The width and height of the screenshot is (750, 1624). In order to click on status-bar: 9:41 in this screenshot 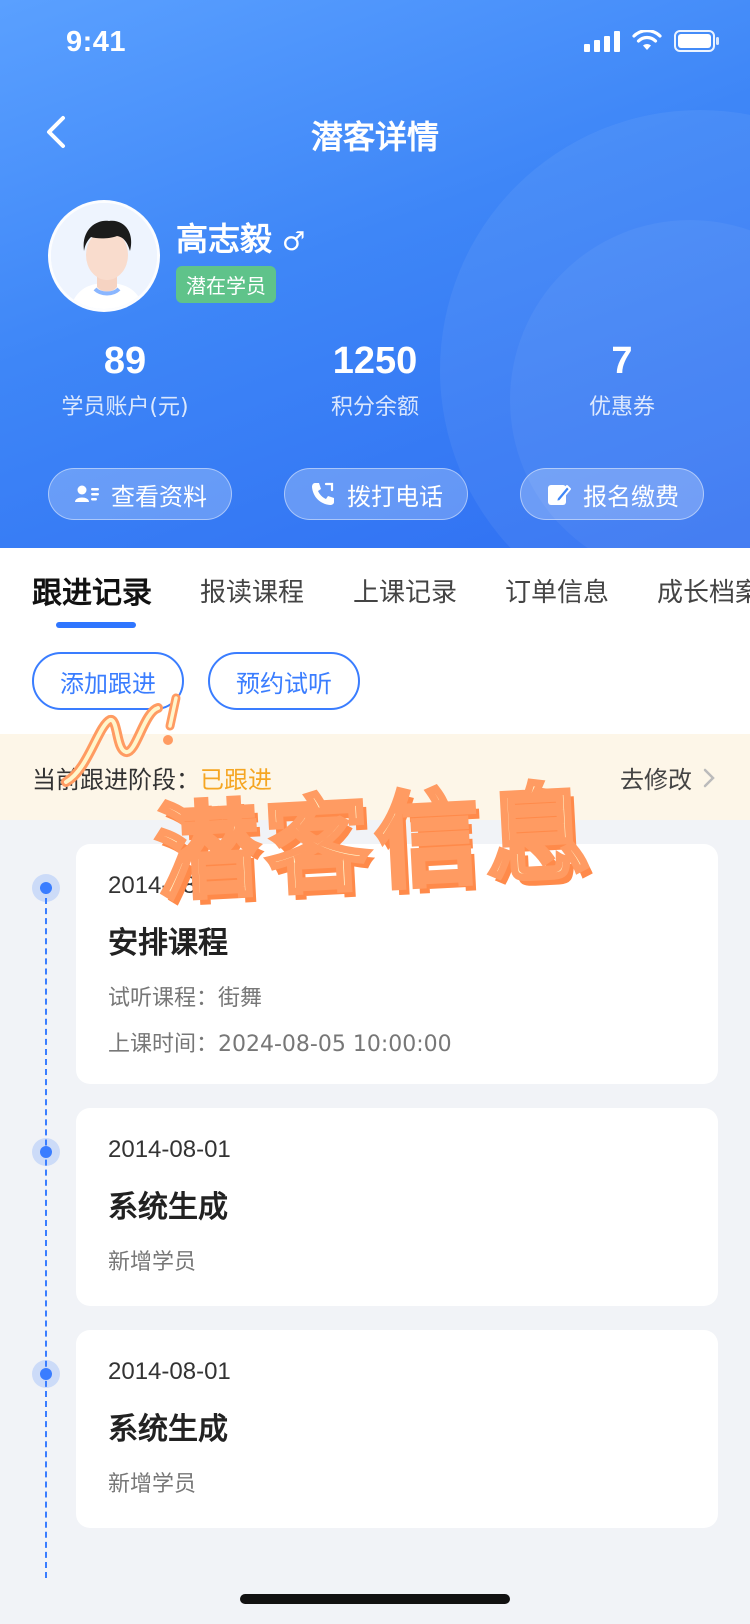, I will do `click(375, 46)`.